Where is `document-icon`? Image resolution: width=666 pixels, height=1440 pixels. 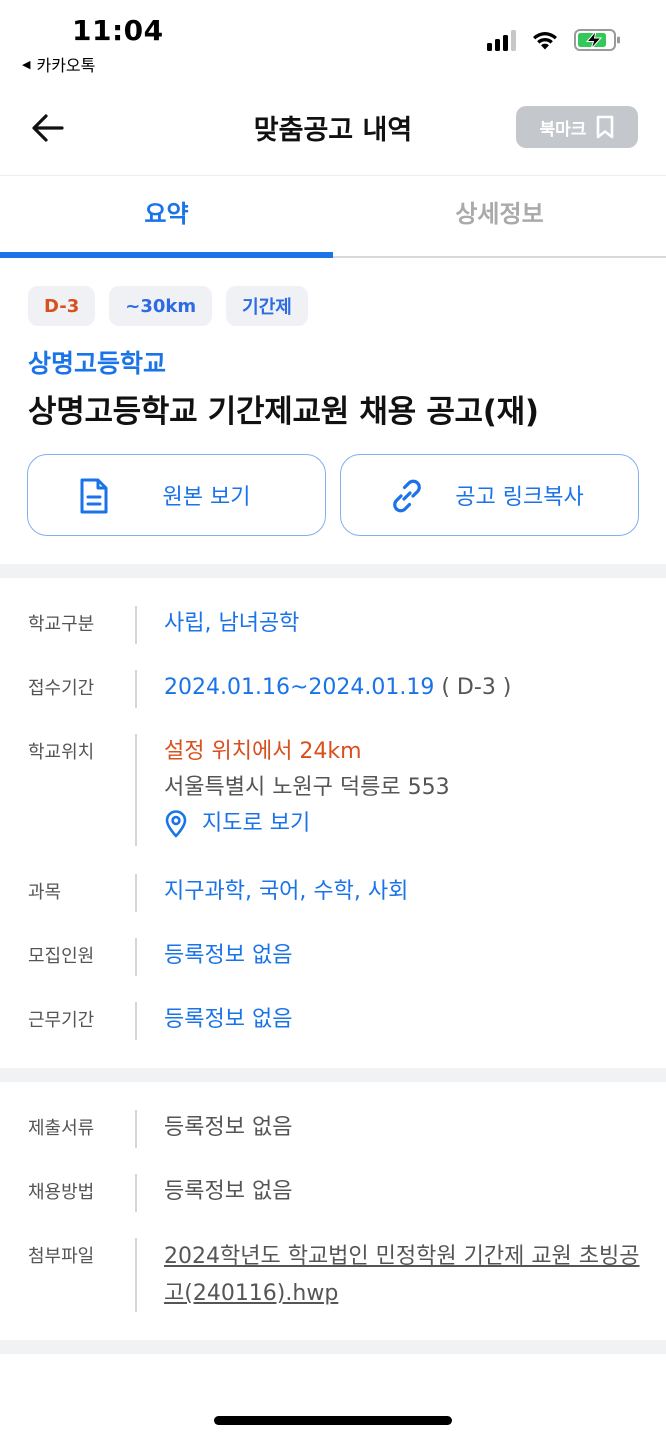 document-icon is located at coordinates (94, 496).